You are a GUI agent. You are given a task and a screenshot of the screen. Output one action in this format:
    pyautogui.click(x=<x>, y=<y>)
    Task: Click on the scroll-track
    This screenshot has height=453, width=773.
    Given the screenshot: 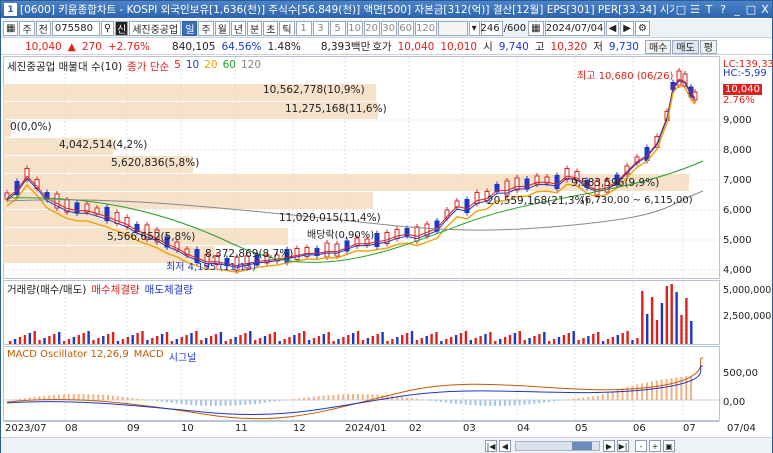 What is the action you would take?
    pyautogui.click(x=557, y=446)
    